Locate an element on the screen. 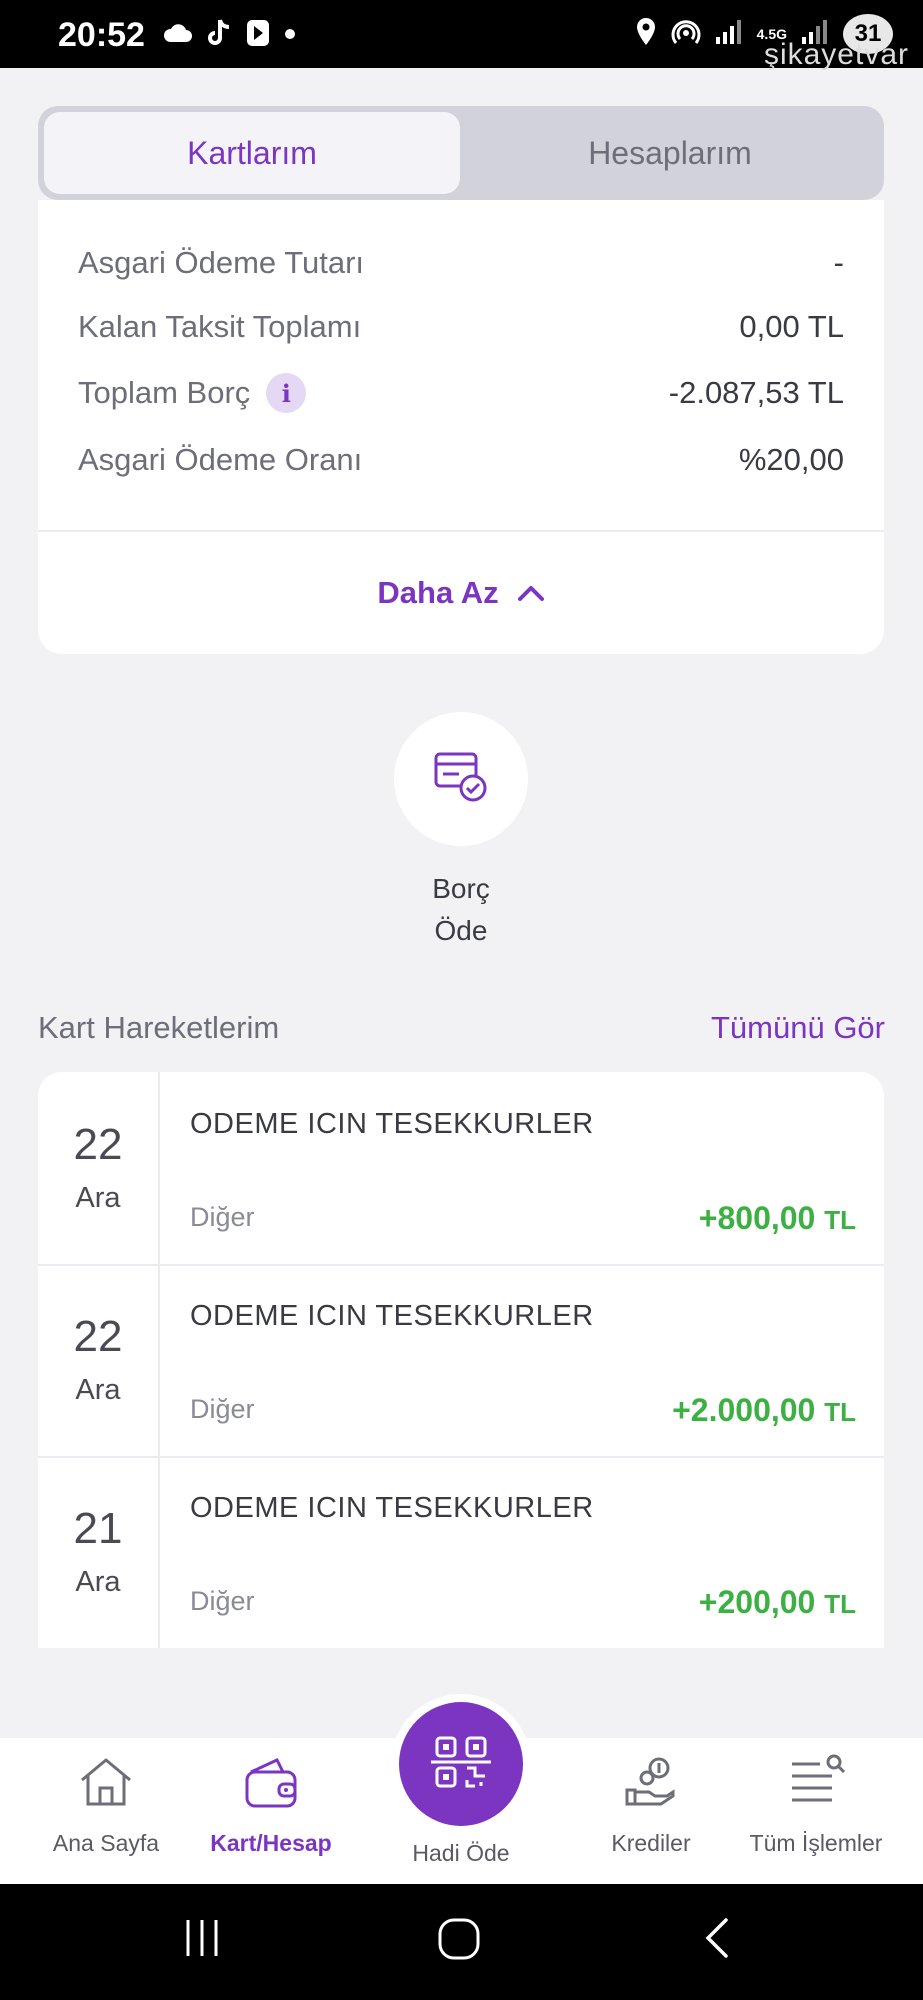 The height and width of the screenshot is (2000, 923). pay-debt-button is located at coordinates (461, 779).